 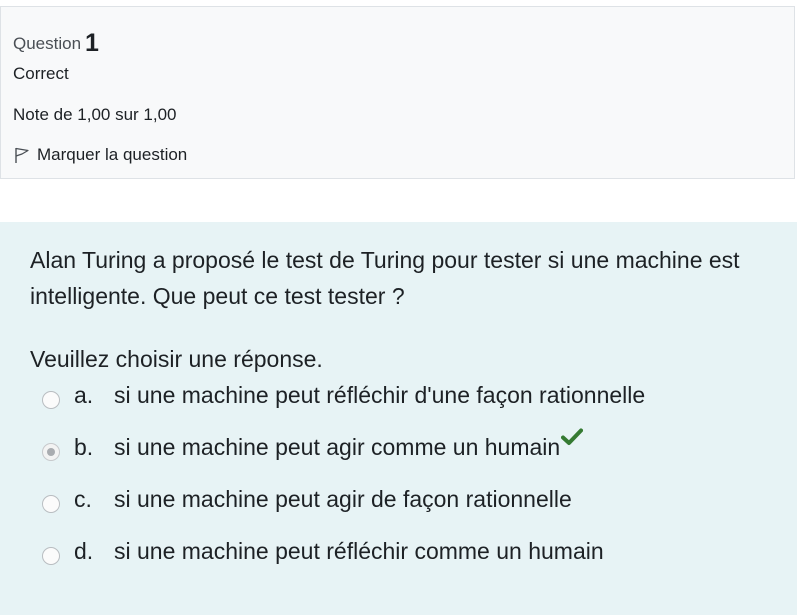 What do you see at coordinates (47, 43) in the screenshot?
I see `question-label: Question` at bounding box center [47, 43].